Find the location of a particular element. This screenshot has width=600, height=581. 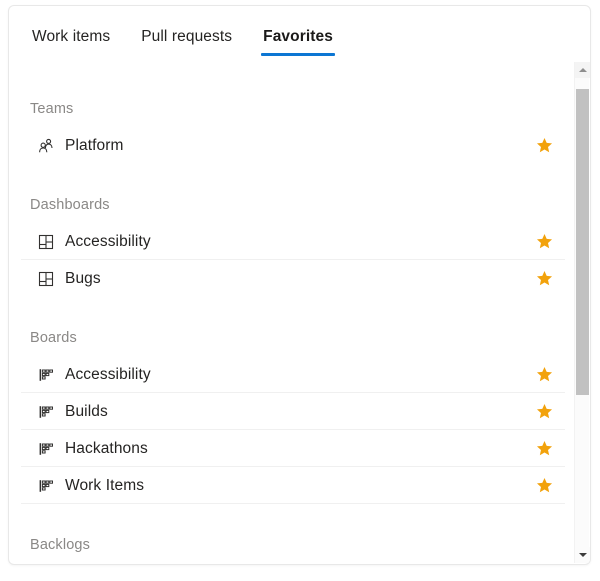

list-item: Hackathons is located at coordinates (292, 448).